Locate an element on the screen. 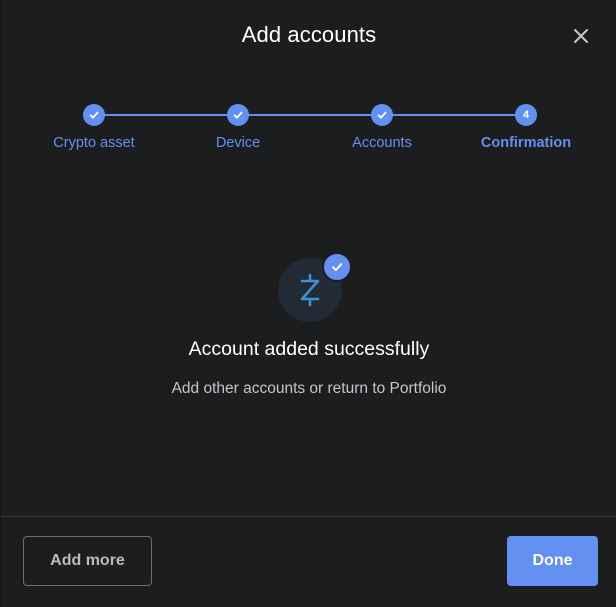  success-check-icon is located at coordinates (337, 267).